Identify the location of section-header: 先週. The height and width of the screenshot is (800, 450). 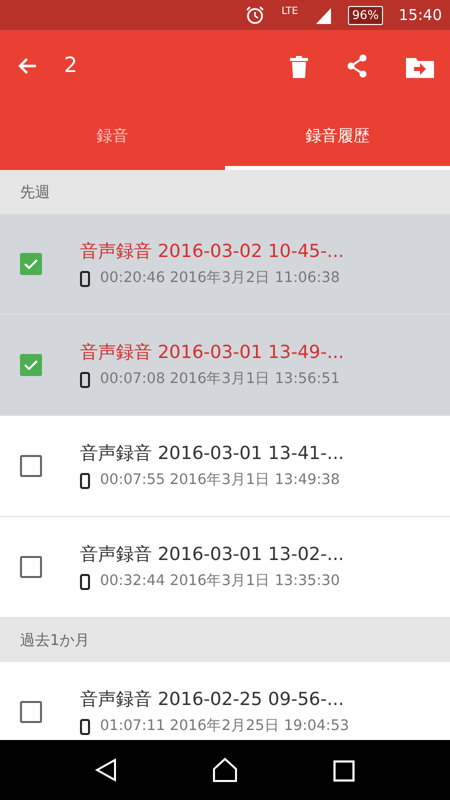
(225, 192).